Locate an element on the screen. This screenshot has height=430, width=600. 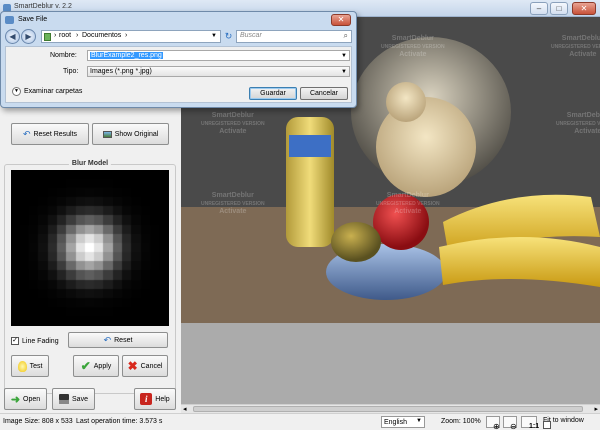
checkbox-unchecked-icon is located at coordinates (547, 425).